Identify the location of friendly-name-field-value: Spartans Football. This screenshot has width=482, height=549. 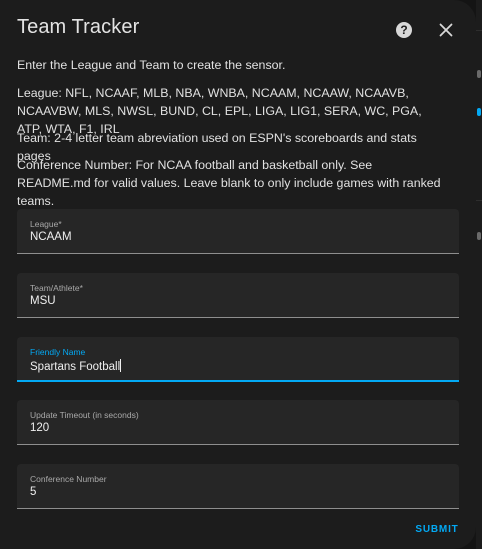
(75, 367).